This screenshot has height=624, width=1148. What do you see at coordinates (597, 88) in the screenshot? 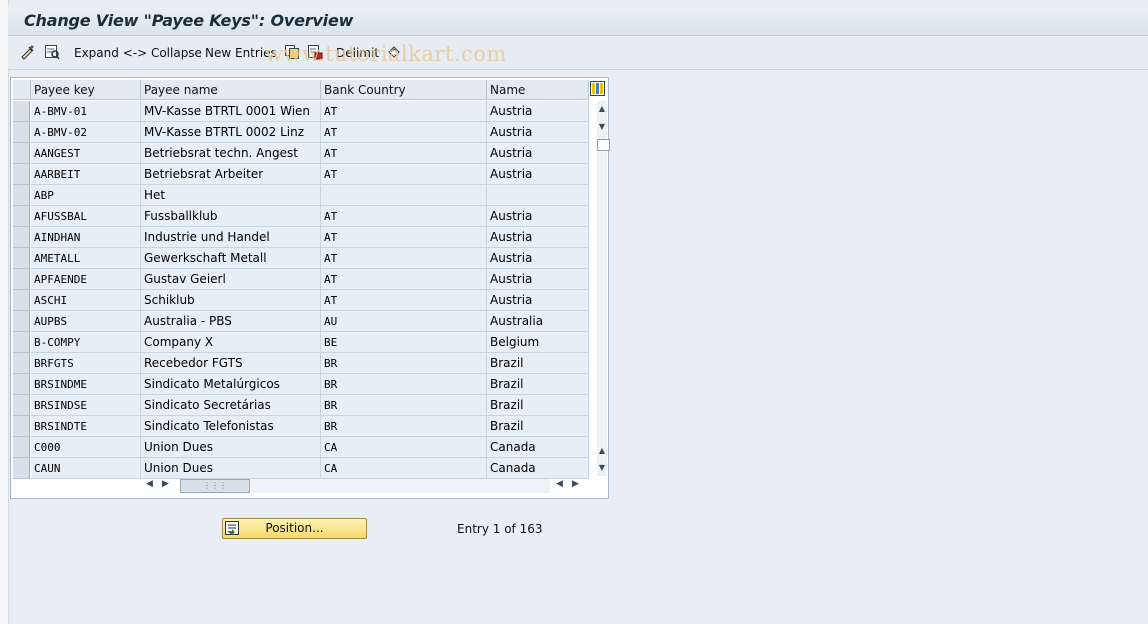
I see `column-settings-icon` at bounding box center [597, 88].